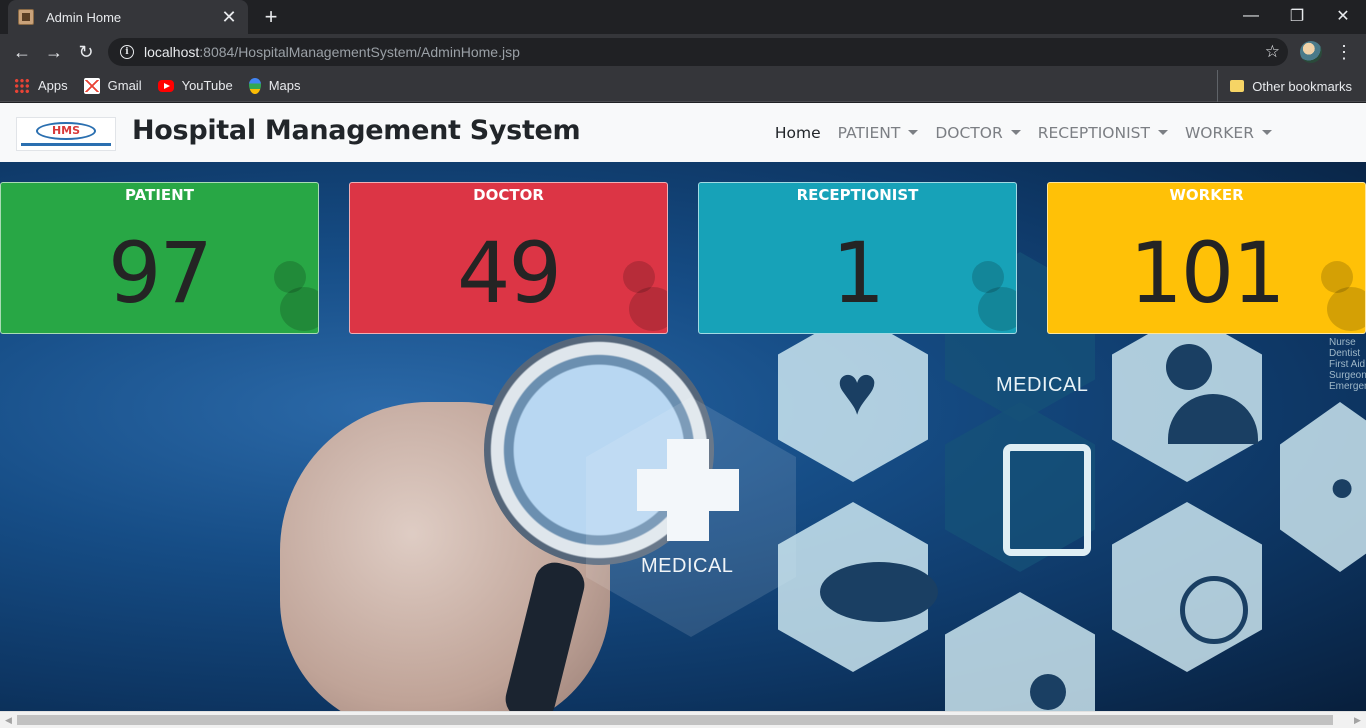 The height and width of the screenshot is (728, 1366). I want to click on close-window-icon: ✕, so click(1343, 16).